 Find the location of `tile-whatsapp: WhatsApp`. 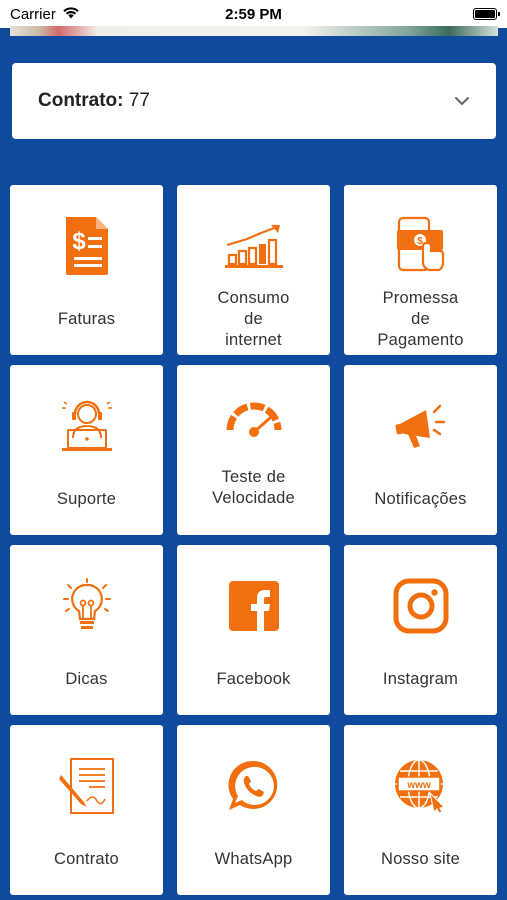

tile-whatsapp: WhatsApp is located at coordinates (253, 810).